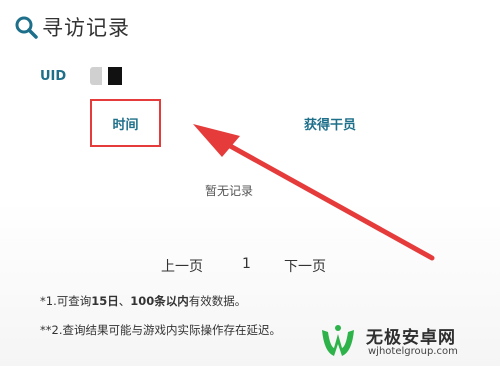 This screenshot has height=366, width=500. I want to click on note-delay: **2.查询结果可能与游戏内实际操作存在延迟。, so click(160, 330).